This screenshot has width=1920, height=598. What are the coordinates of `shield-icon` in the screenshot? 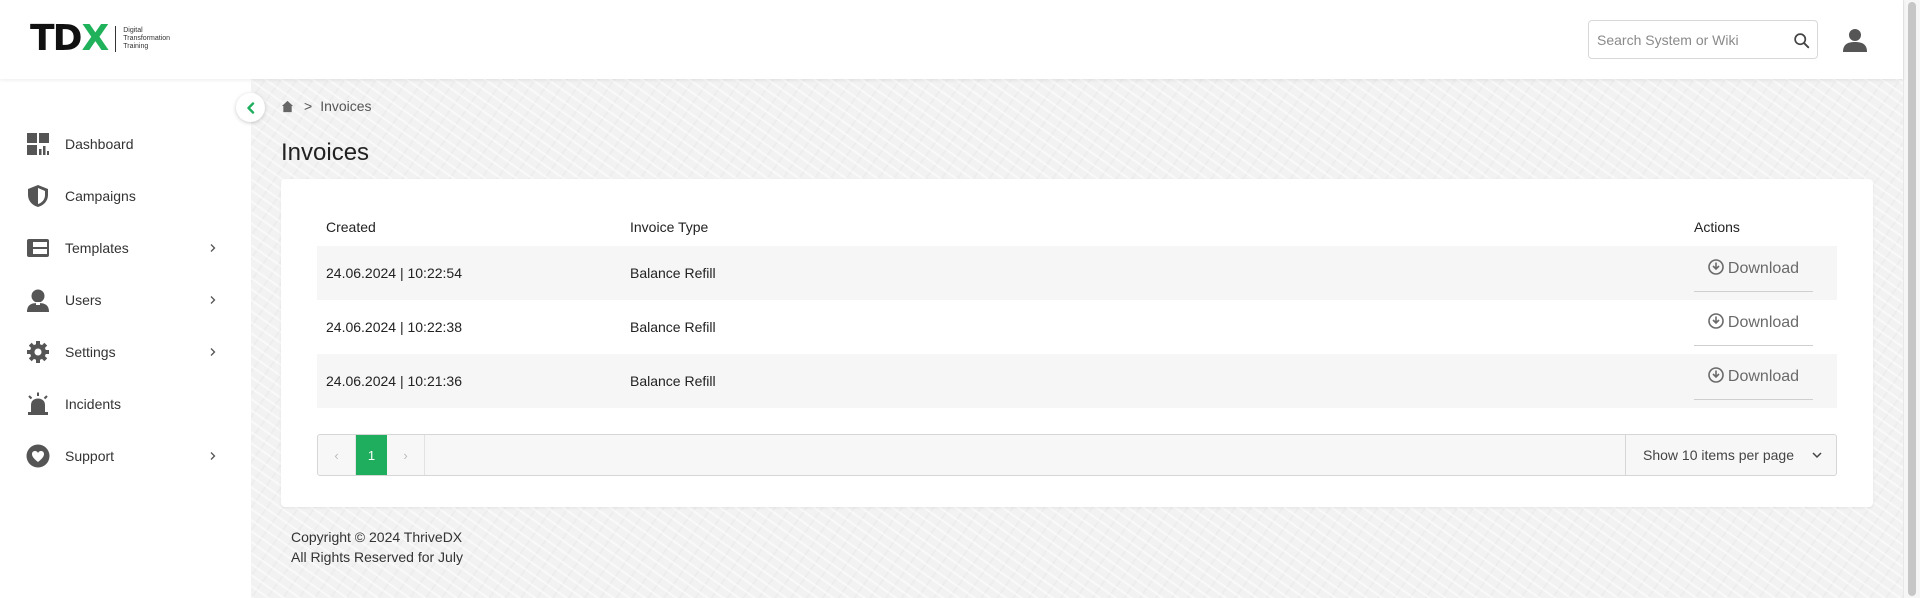 It's located at (38, 196).